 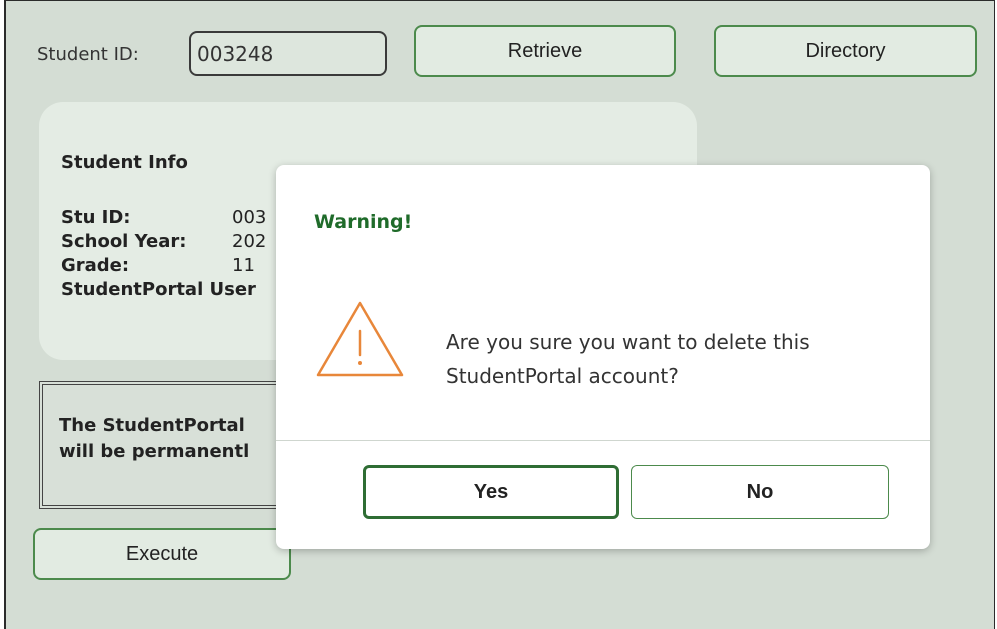 I want to click on warning-triangle-icon, so click(x=360, y=339).